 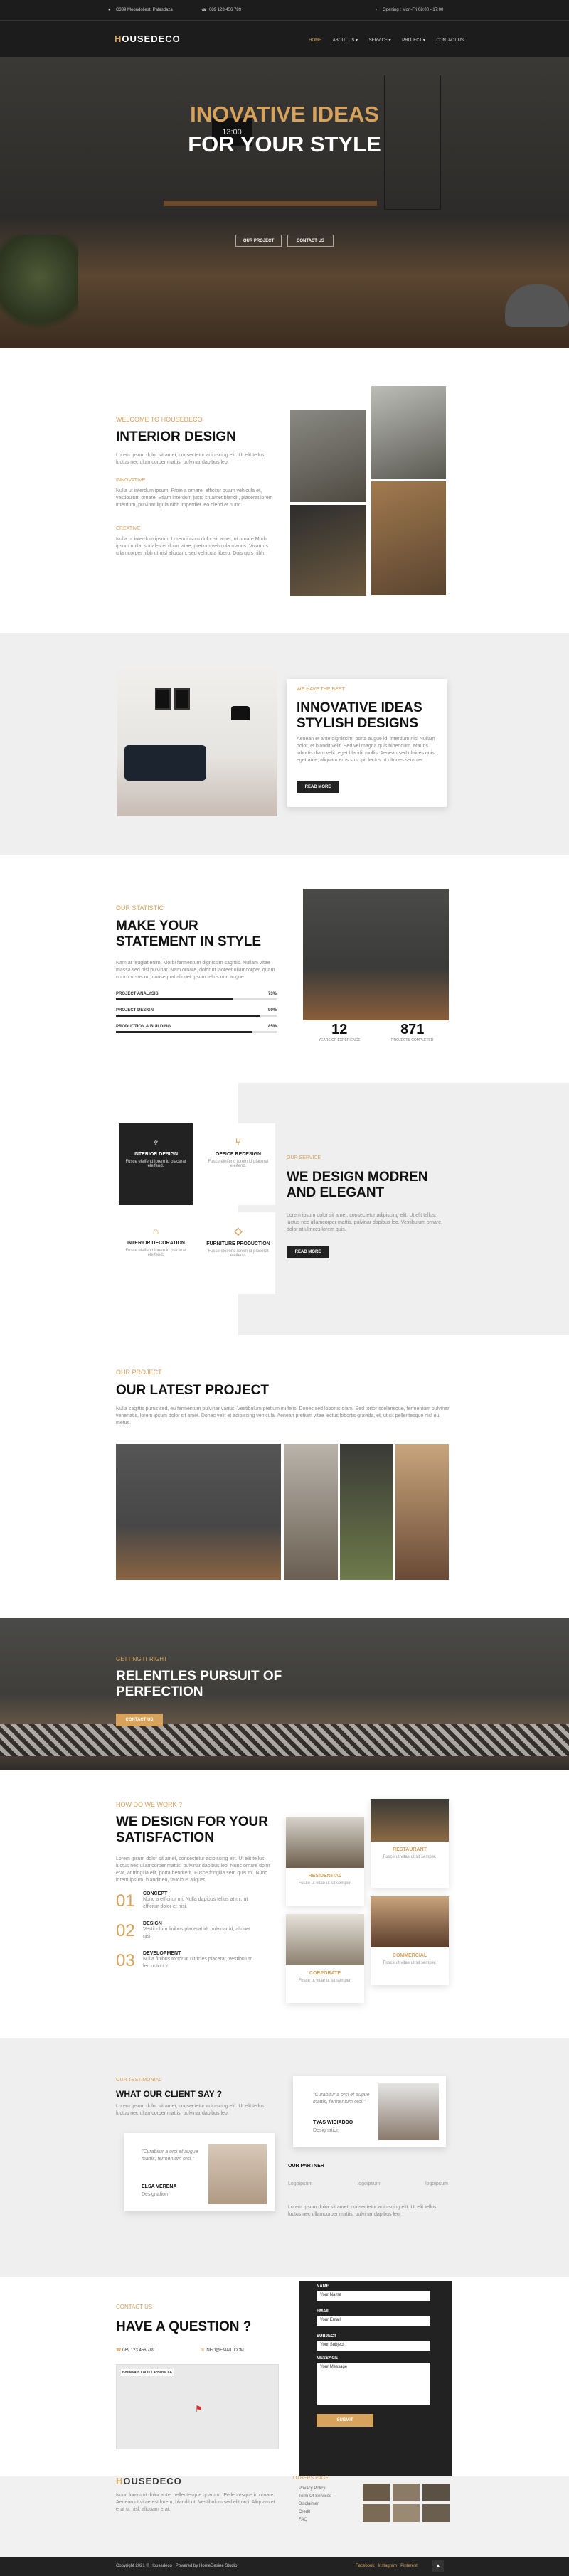 What do you see at coordinates (409, 2566) in the screenshot?
I see `pinterest-link: Pinterest` at bounding box center [409, 2566].